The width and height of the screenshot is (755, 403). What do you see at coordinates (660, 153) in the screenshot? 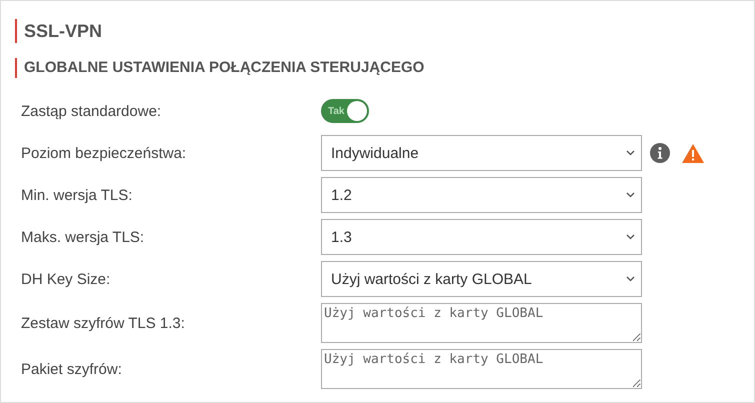
I see `info-icon` at bounding box center [660, 153].